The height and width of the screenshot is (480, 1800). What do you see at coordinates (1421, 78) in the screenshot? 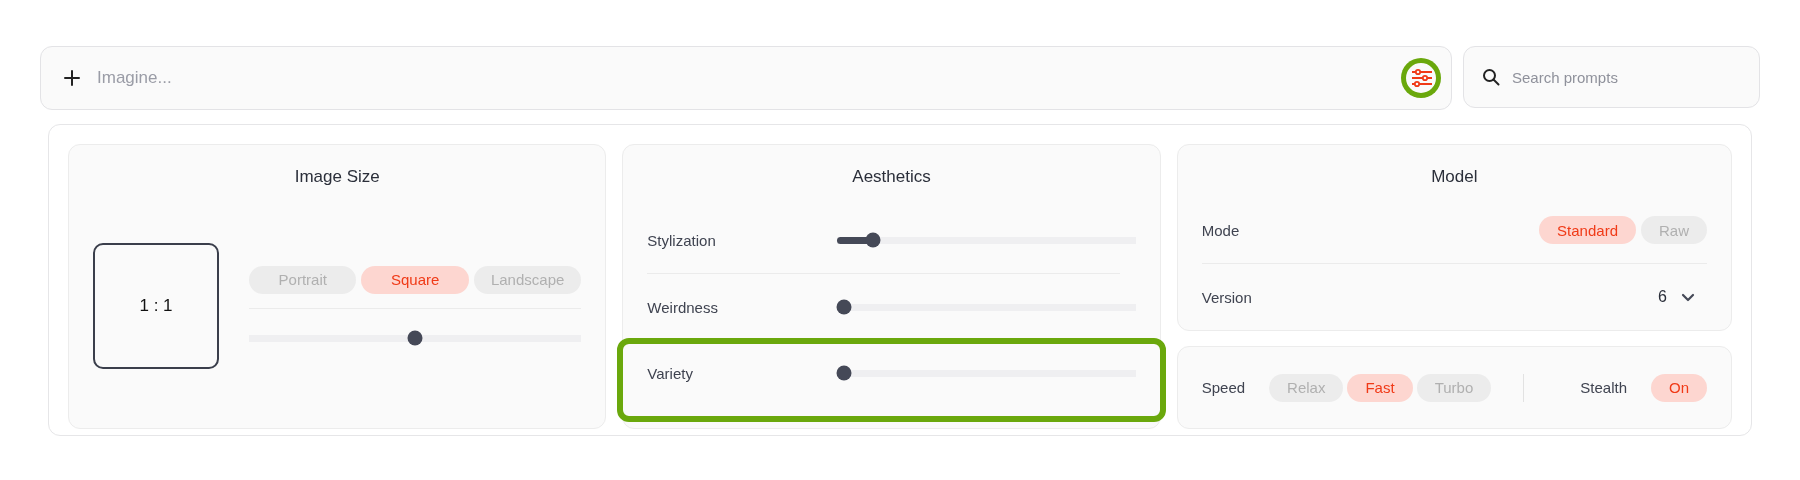
I see `sliders-icon` at bounding box center [1421, 78].